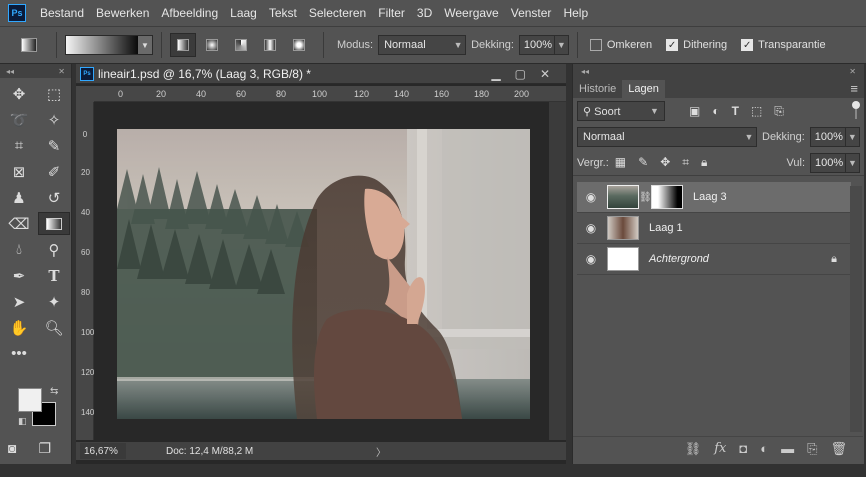 The height and width of the screenshot is (477, 866). What do you see at coordinates (29, 45) in the screenshot?
I see `tool-preset-picker` at bounding box center [29, 45].